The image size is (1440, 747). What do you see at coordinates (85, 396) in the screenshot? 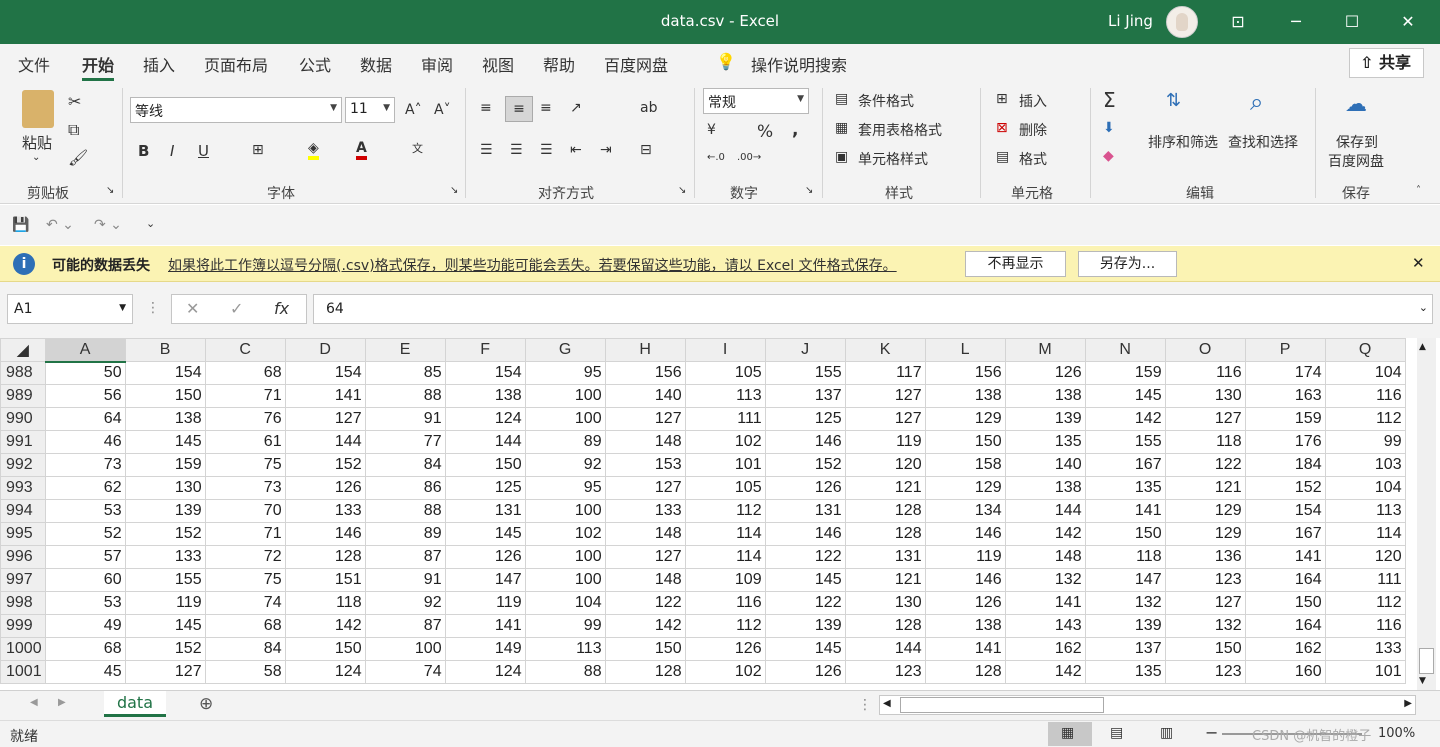
I see `cell: 56` at bounding box center [85, 396].